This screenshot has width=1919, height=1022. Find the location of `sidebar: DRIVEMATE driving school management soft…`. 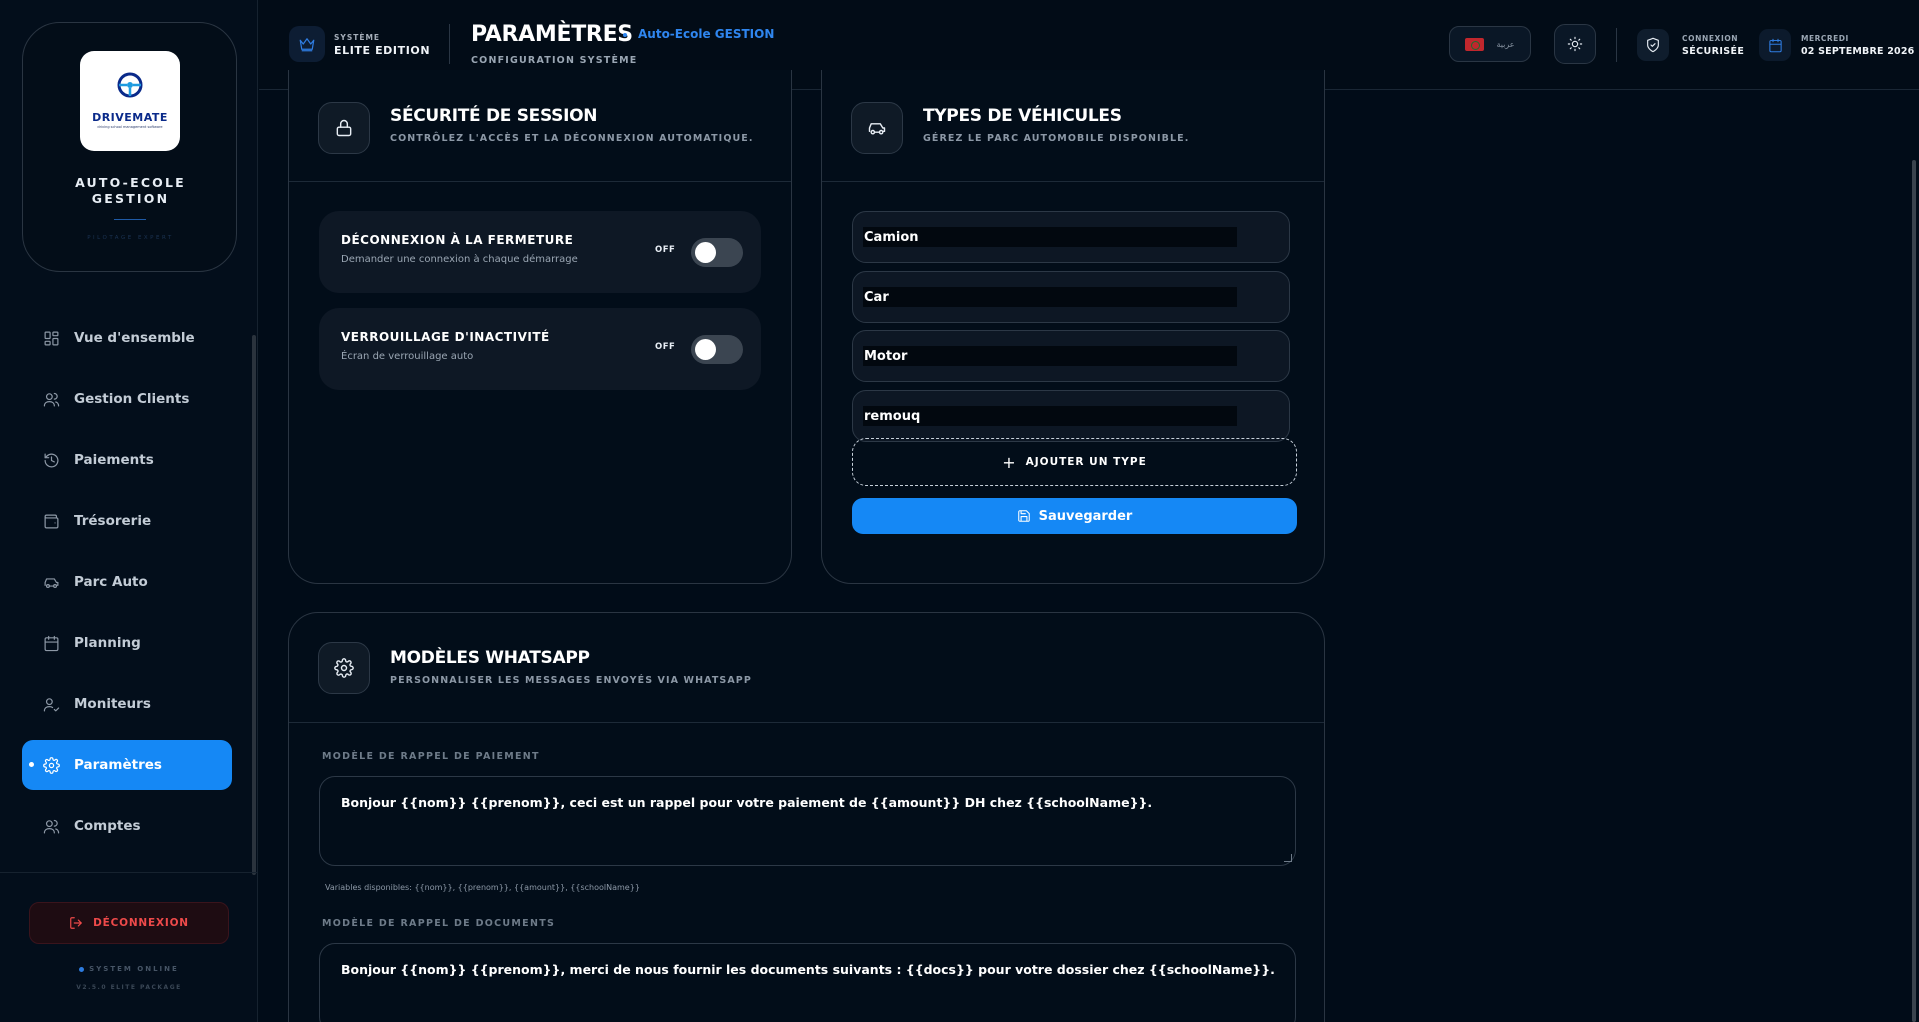

sidebar: DRIVEMATE driving school management soft… is located at coordinates (129, 511).